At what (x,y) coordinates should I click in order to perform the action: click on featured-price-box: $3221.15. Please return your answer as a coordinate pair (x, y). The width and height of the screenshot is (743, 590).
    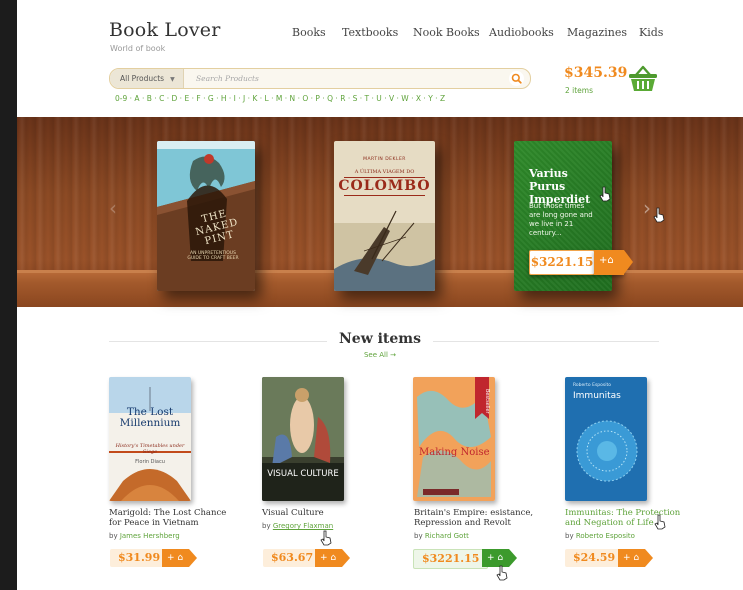
    Looking at the image, I should click on (562, 262).